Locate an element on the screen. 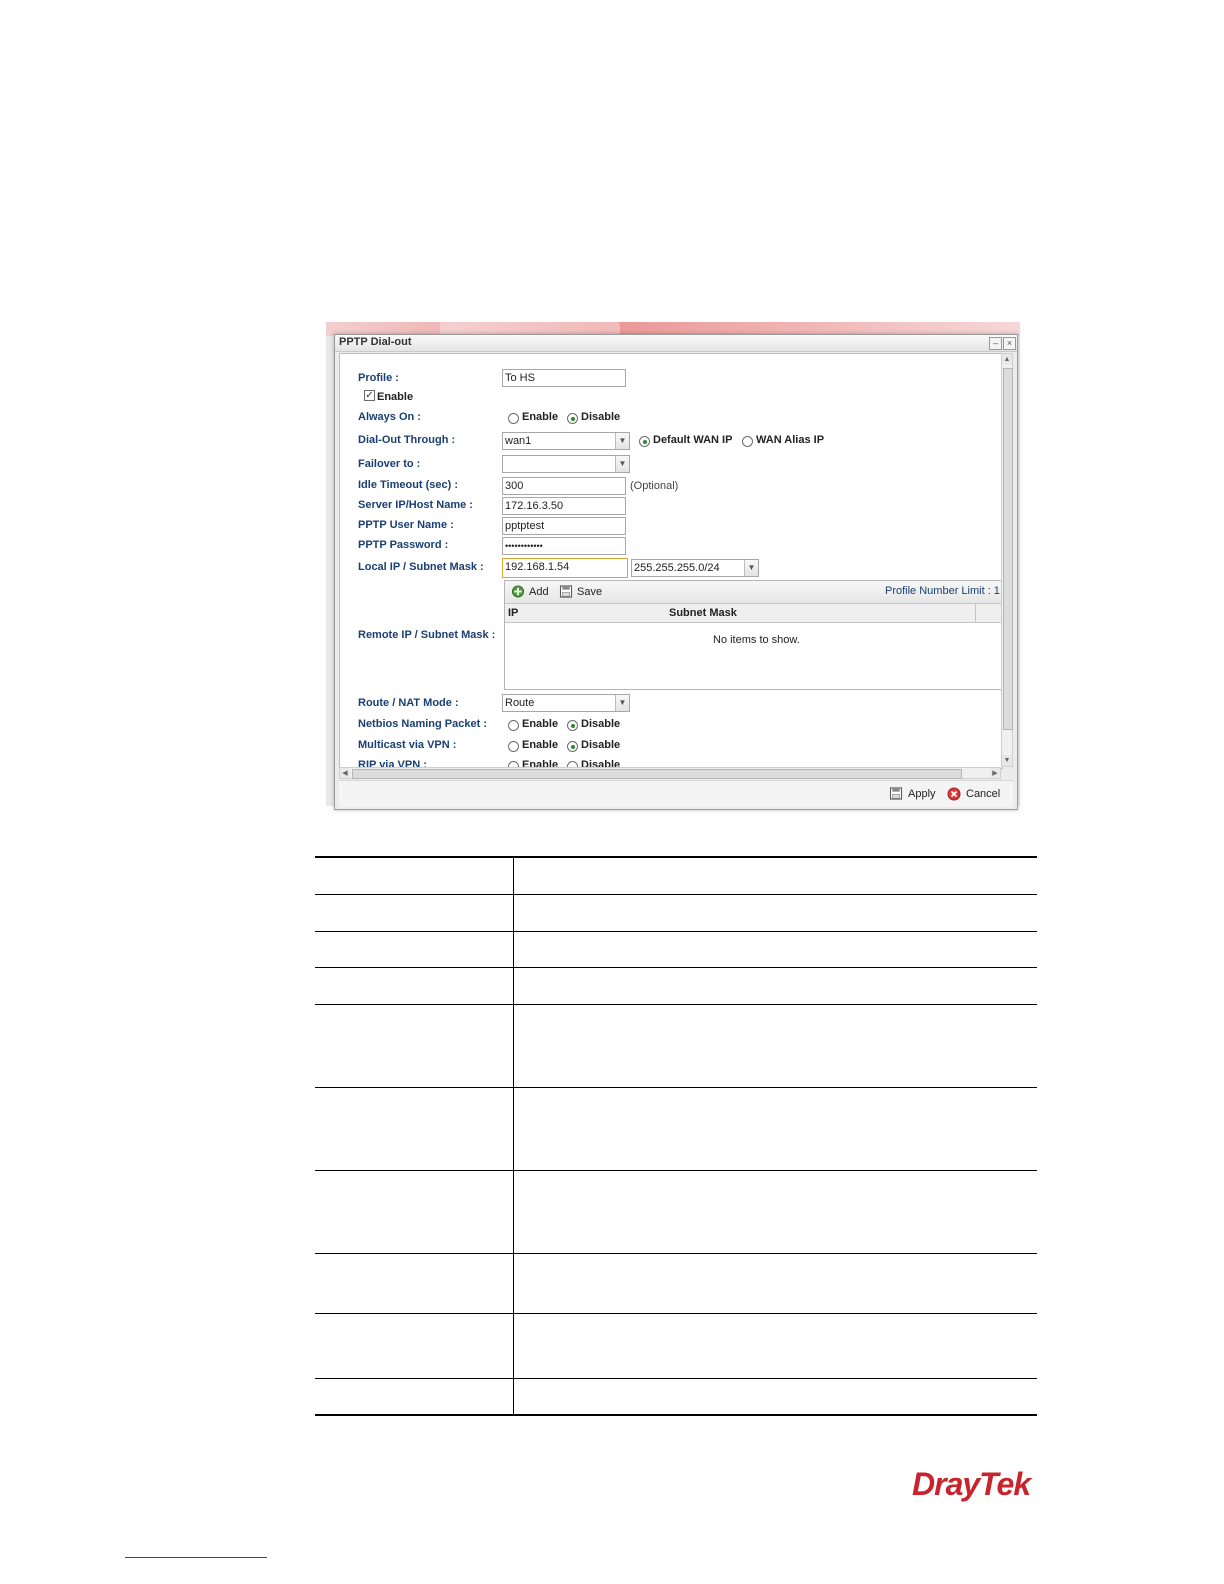 The image size is (1224, 1584). idle-timeout-input: 300 is located at coordinates (564, 486).